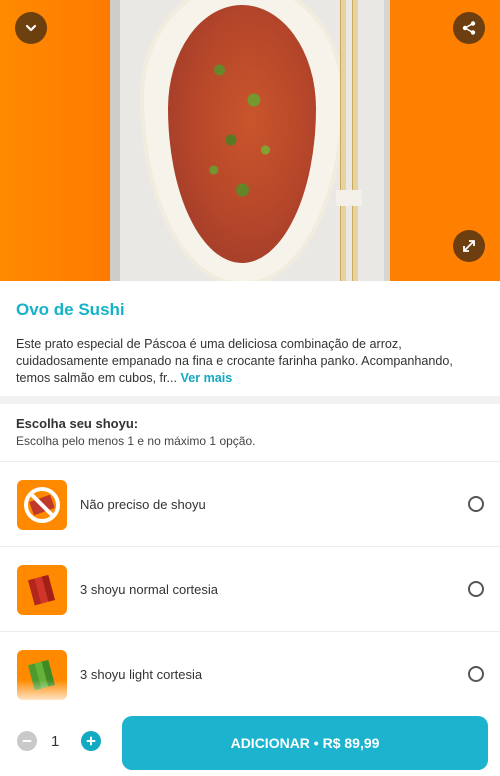  I want to click on collapse-button, so click(31, 28).